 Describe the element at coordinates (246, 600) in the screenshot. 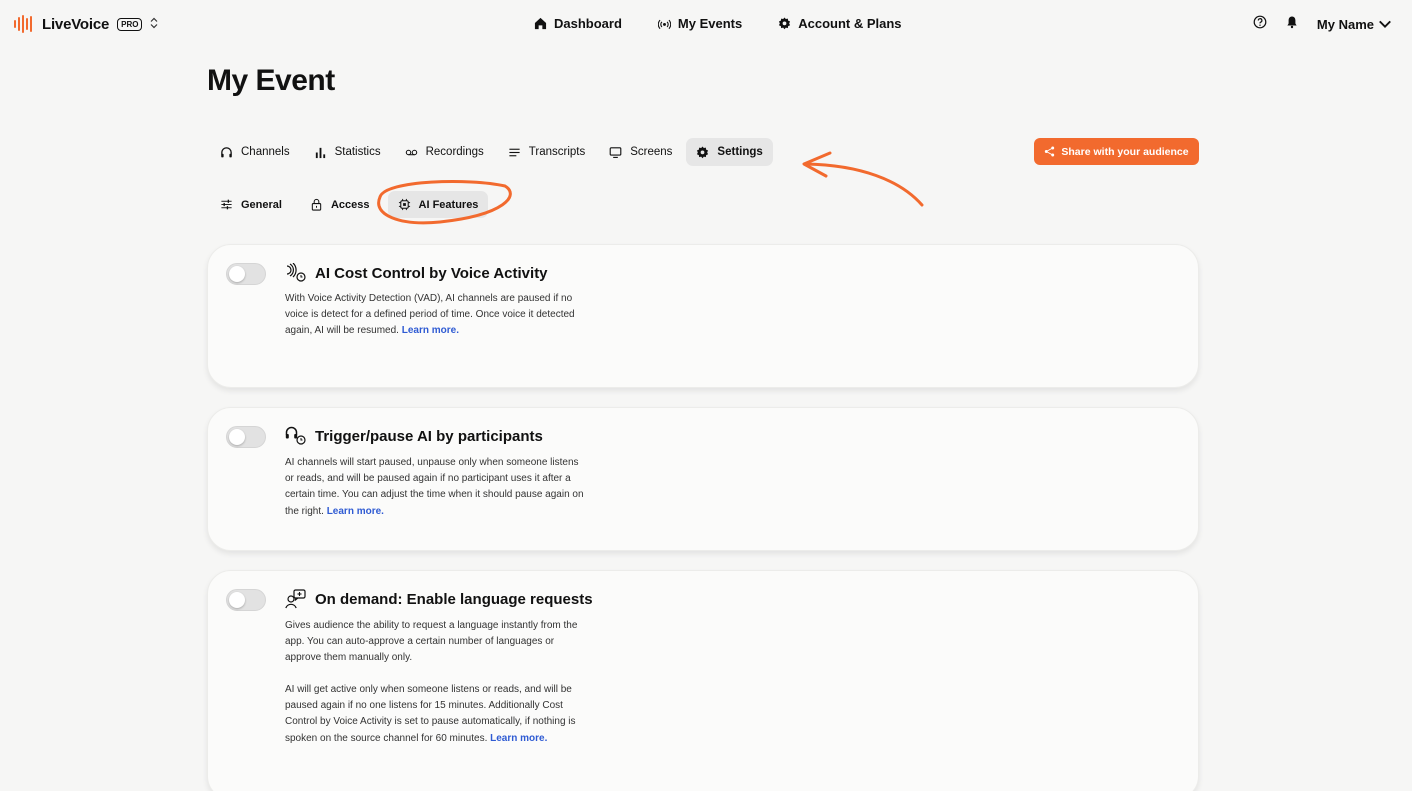

I see `language-requests-toggle` at that location.